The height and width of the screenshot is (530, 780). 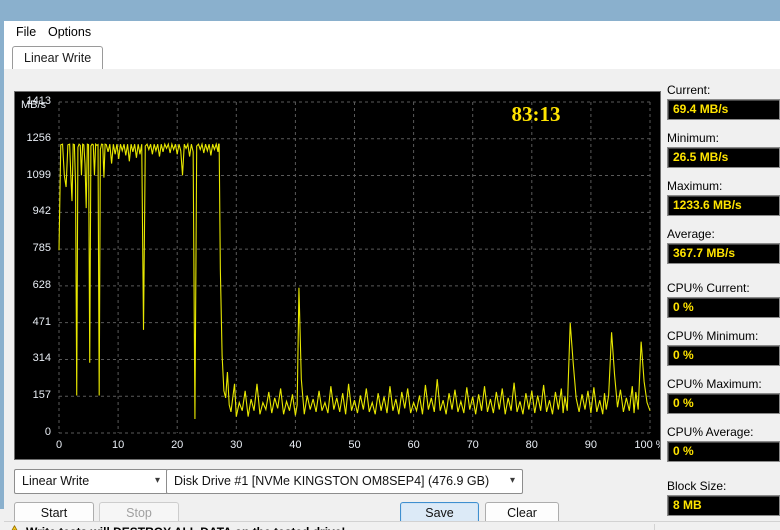 What do you see at coordinates (69, 32) in the screenshot?
I see `menu-options: Options` at bounding box center [69, 32].